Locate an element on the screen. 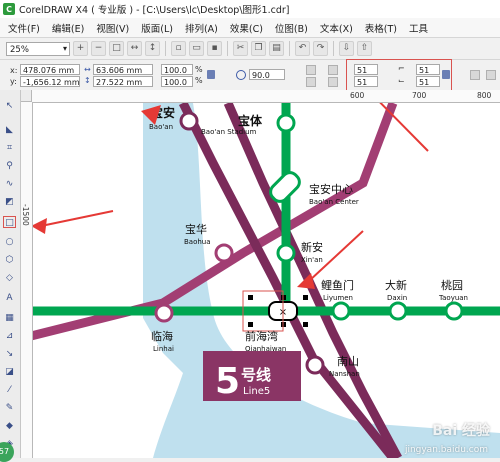 The image size is (500, 462). new-icon: ▫ is located at coordinates (178, 48).